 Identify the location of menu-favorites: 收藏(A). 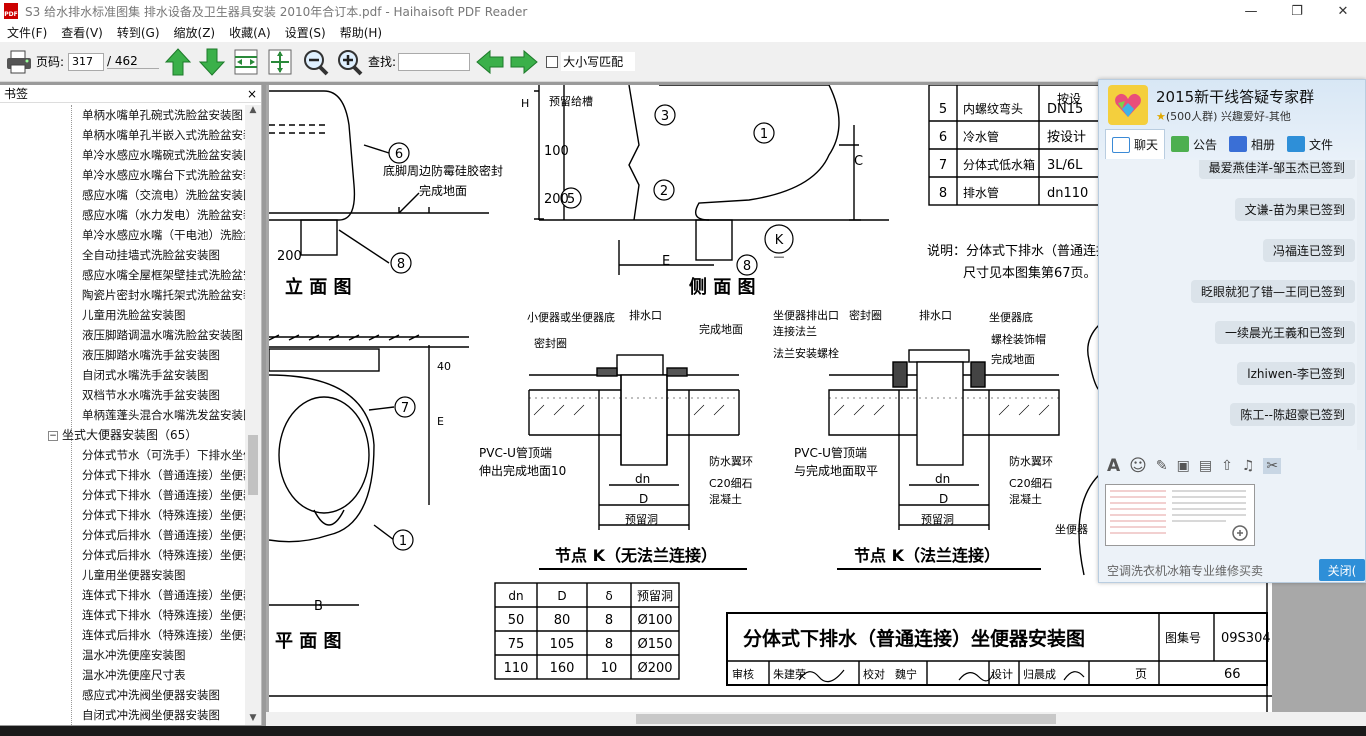
(250, 32).